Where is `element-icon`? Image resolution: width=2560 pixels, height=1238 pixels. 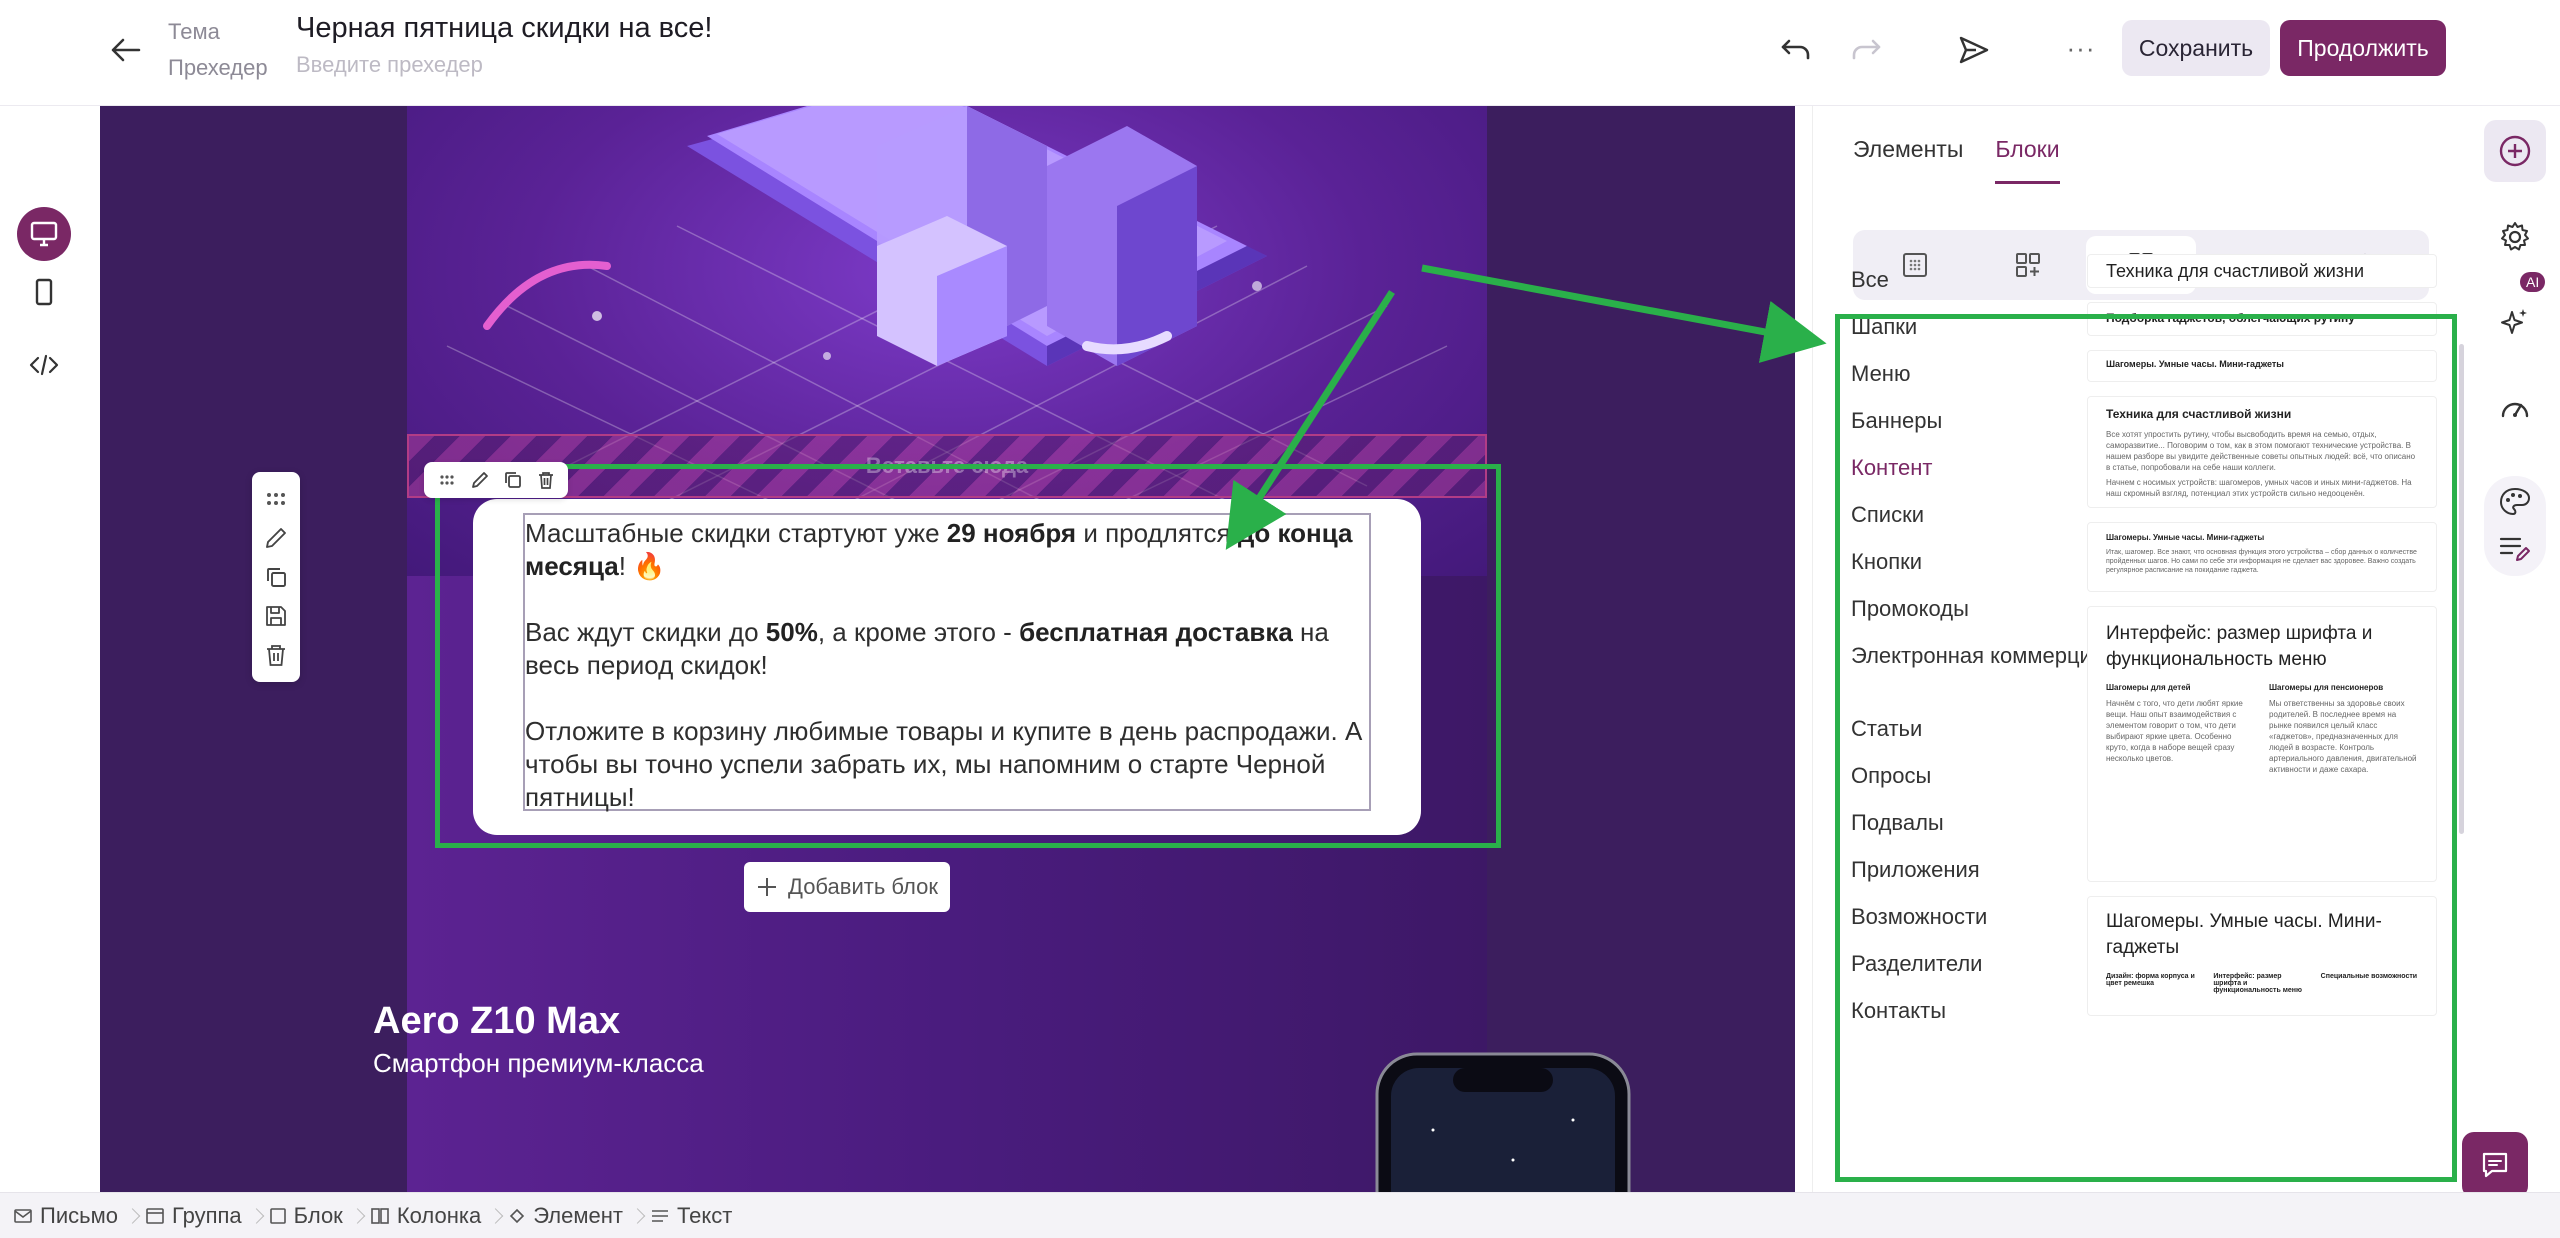
element-icon is located at coordinates (517, 1215).